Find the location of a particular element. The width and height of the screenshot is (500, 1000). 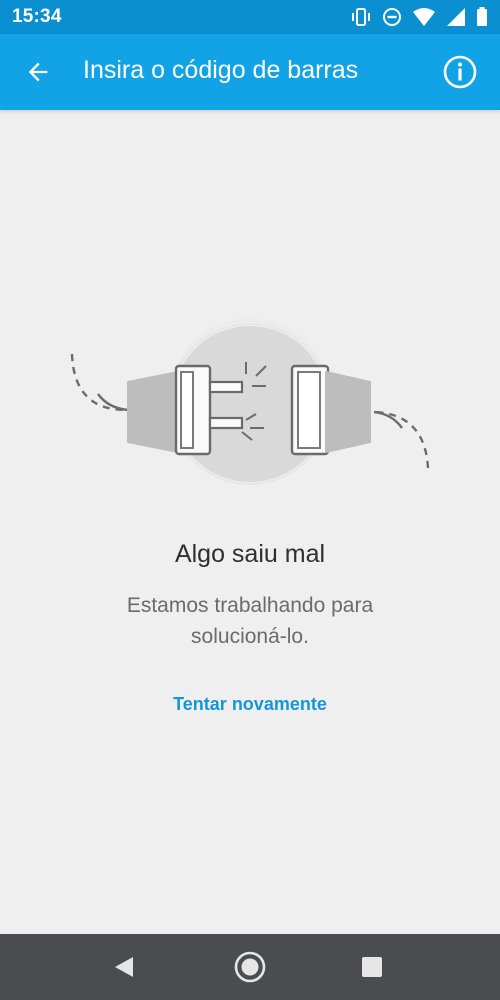

back-triangle-icon is located at coordinates (124, 967).